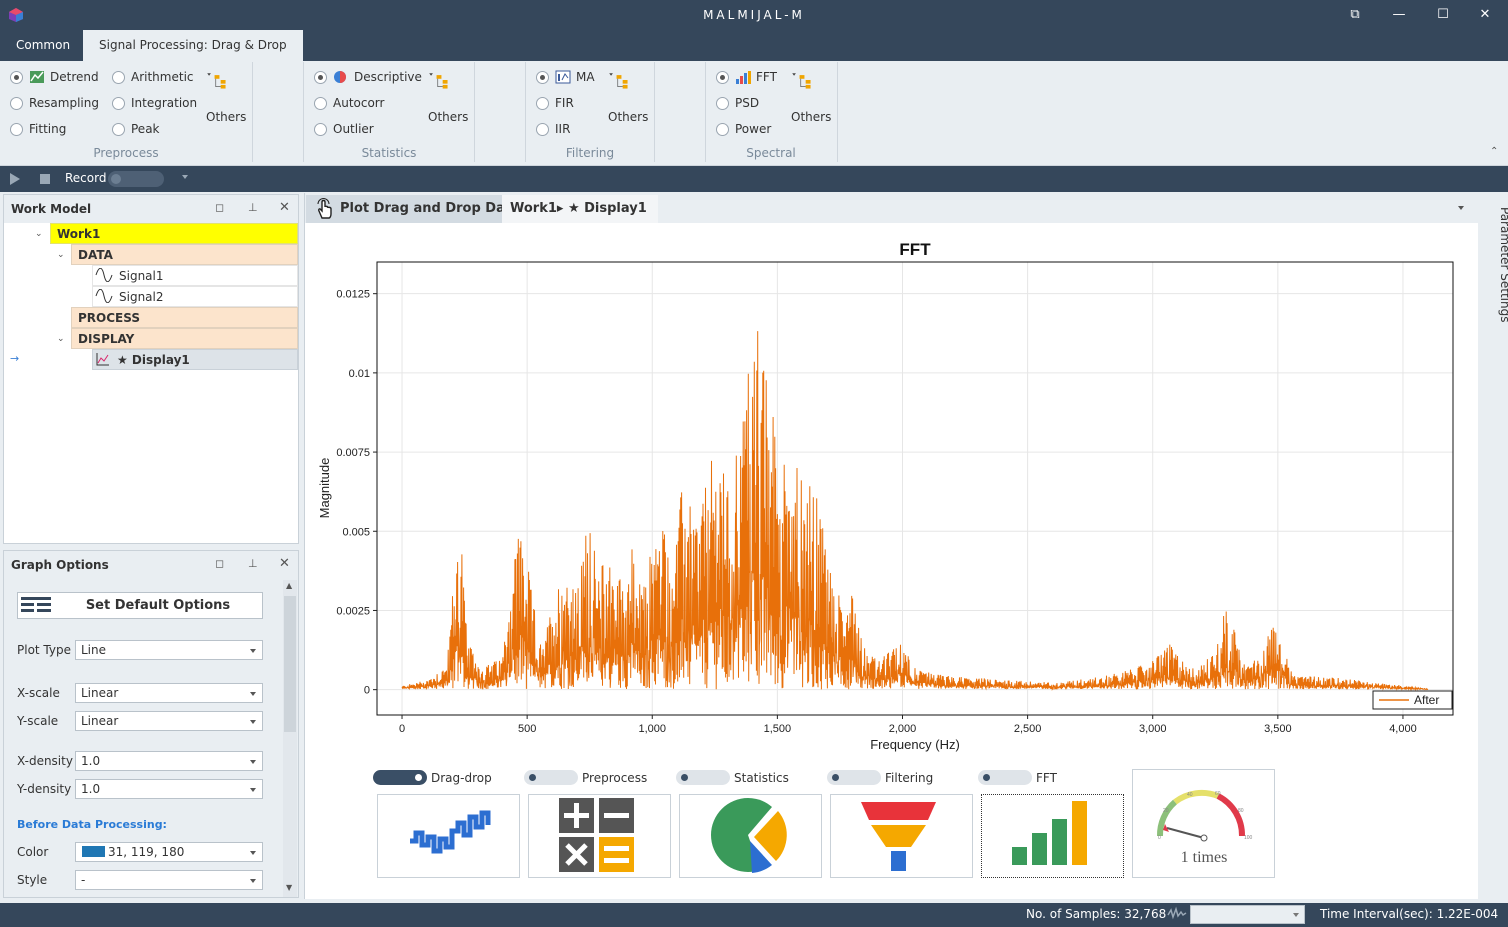  What do you see at coordinates (448, 98) in the screenshot?
I see `statistics-others-button: Others` at bounding box center [448, 98].